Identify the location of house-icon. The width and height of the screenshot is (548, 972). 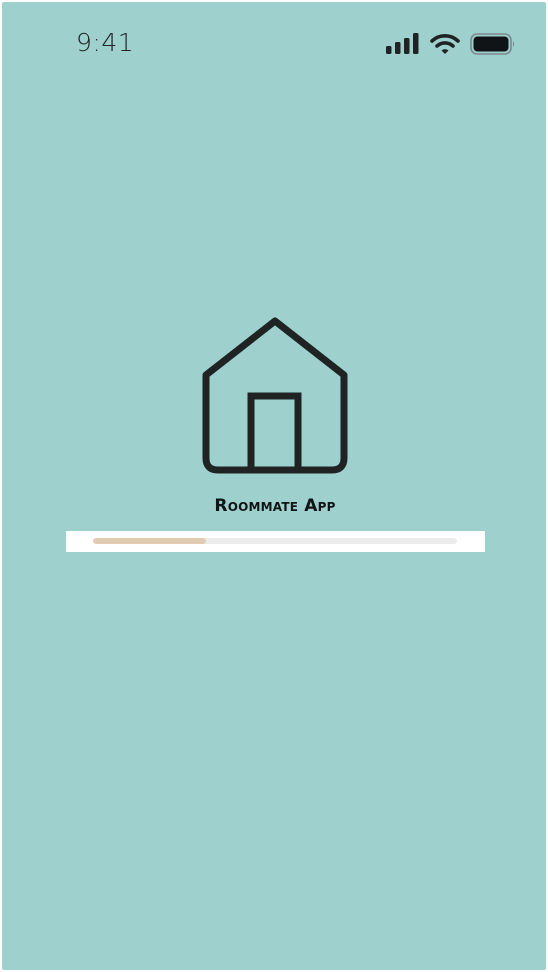
(275, 395).